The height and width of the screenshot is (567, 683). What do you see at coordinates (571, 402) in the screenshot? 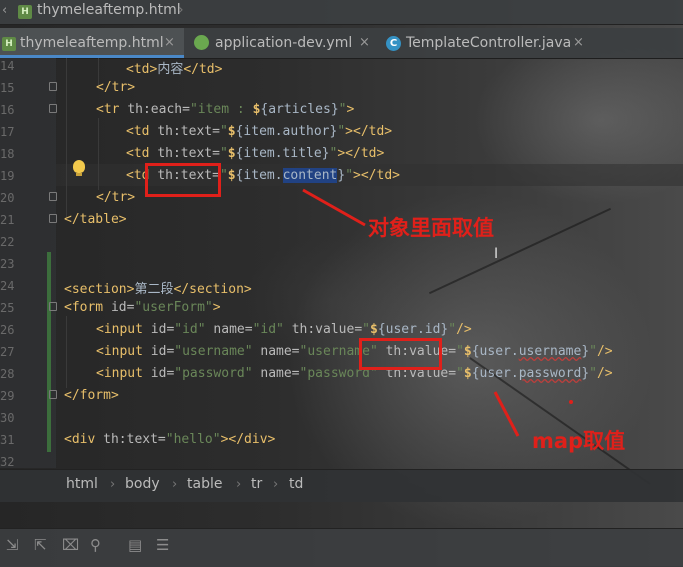
I see `annotation-dot` at bounding box center [571, 402].